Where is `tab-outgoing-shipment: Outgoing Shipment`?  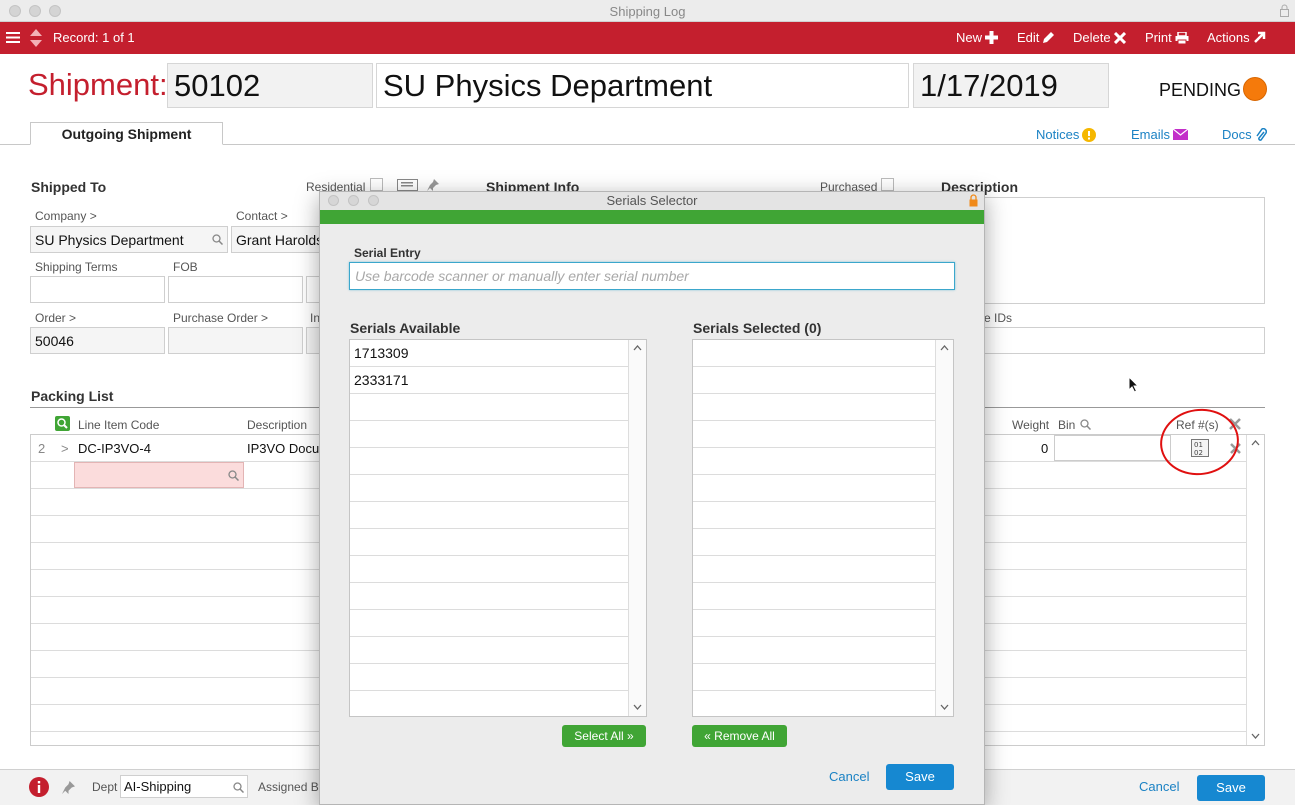
tab-outgoing-shipment: Outgoing Shipment is located at coordinates (126, 133).